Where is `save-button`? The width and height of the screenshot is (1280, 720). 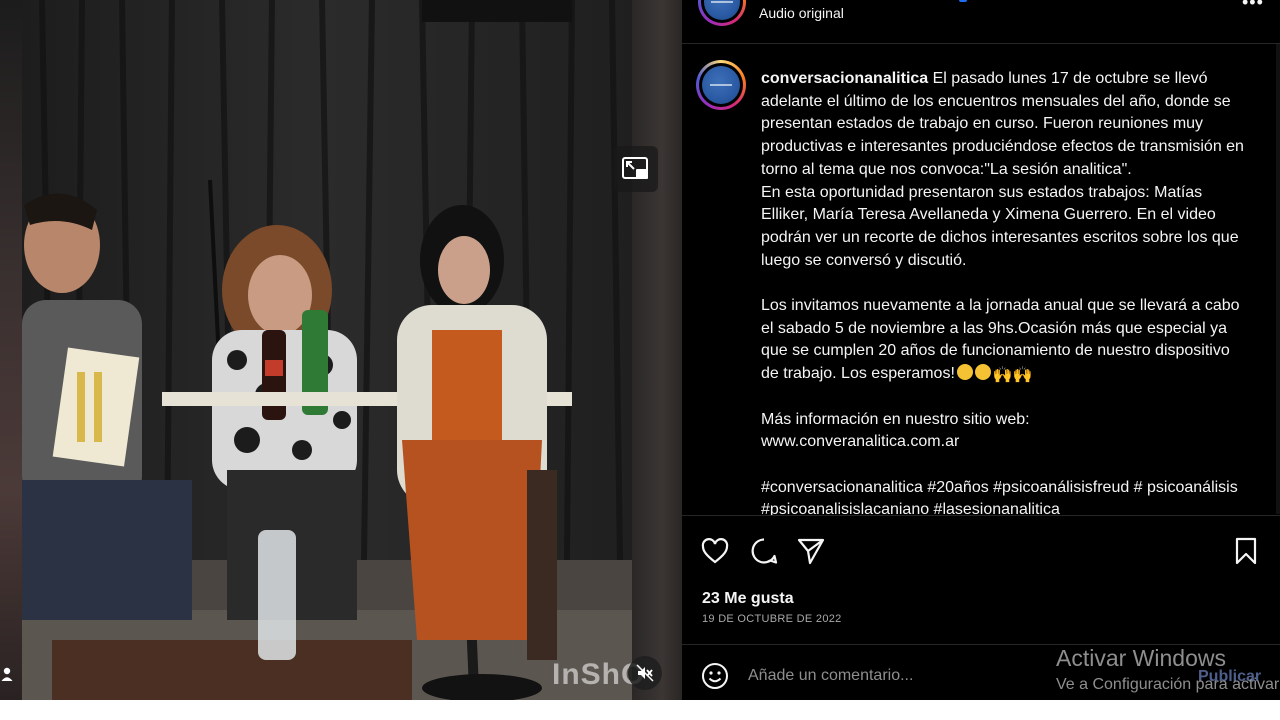 save-button is located at coordinates (1246, 551).